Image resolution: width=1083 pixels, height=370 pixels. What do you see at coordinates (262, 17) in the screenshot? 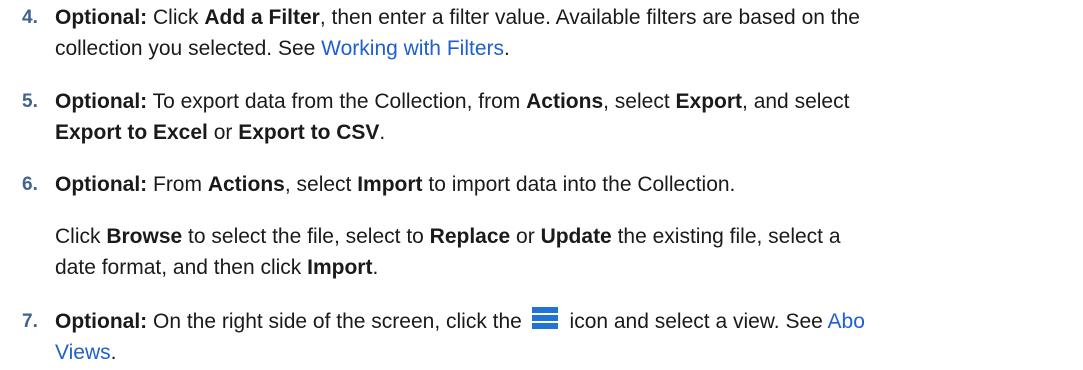
I see `add-filter-label: Add a Filter` at bounding box center [262, 17].